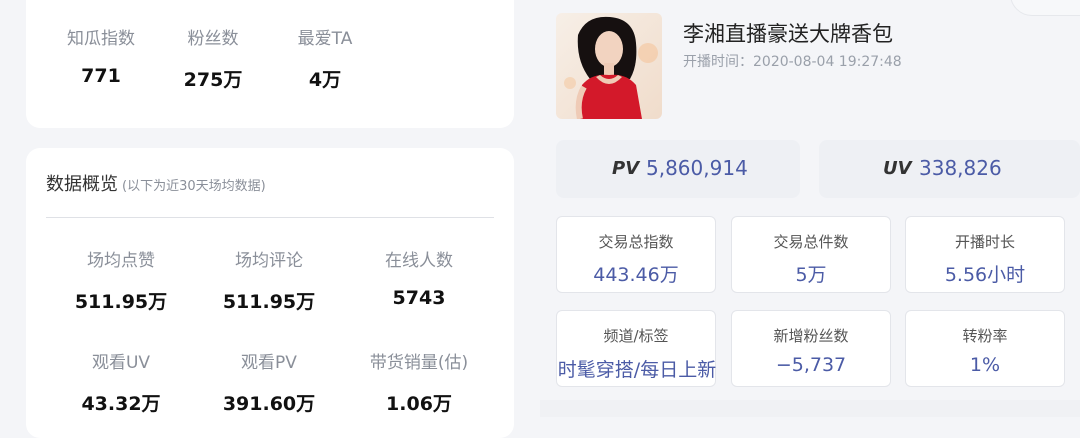 This screenshot has width=1080, height=438. I want to click on cell-label: 频道/标签, so click(636, 336).